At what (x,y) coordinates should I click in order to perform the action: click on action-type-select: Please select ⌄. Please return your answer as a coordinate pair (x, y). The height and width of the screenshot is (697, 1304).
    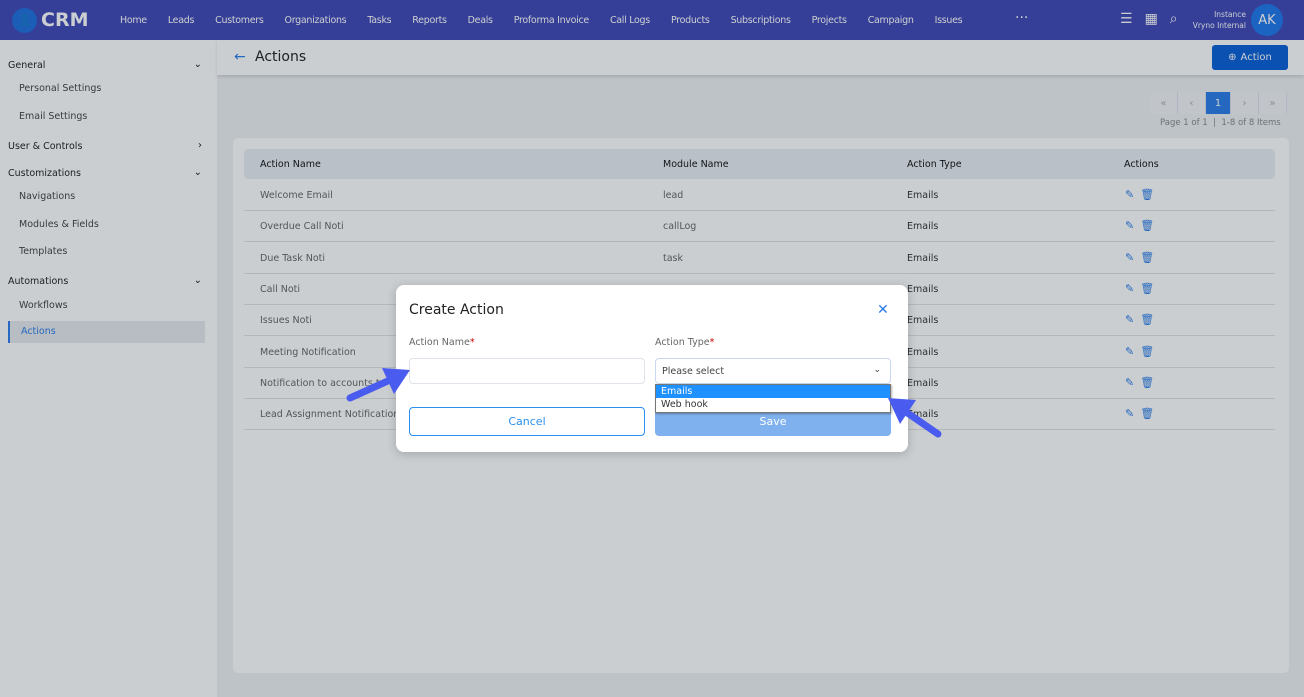
    Looking at the image, I should click on (773, 371).